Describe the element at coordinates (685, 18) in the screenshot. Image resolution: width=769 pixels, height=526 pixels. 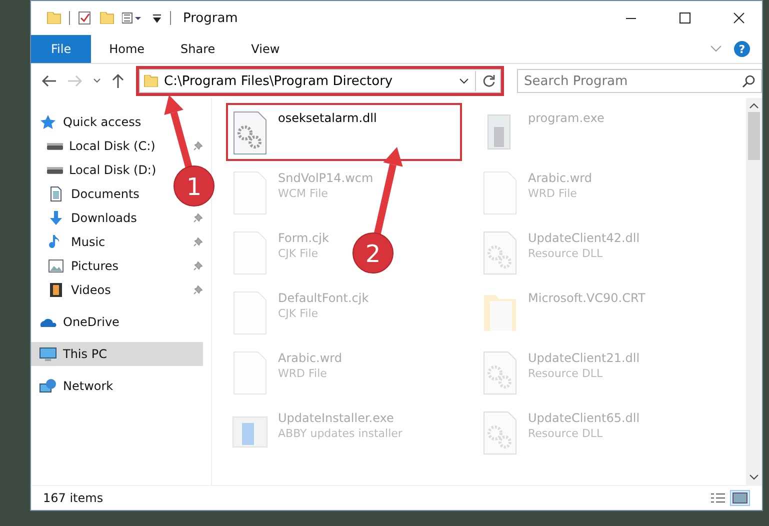
I see `maximize-icon` at that location.